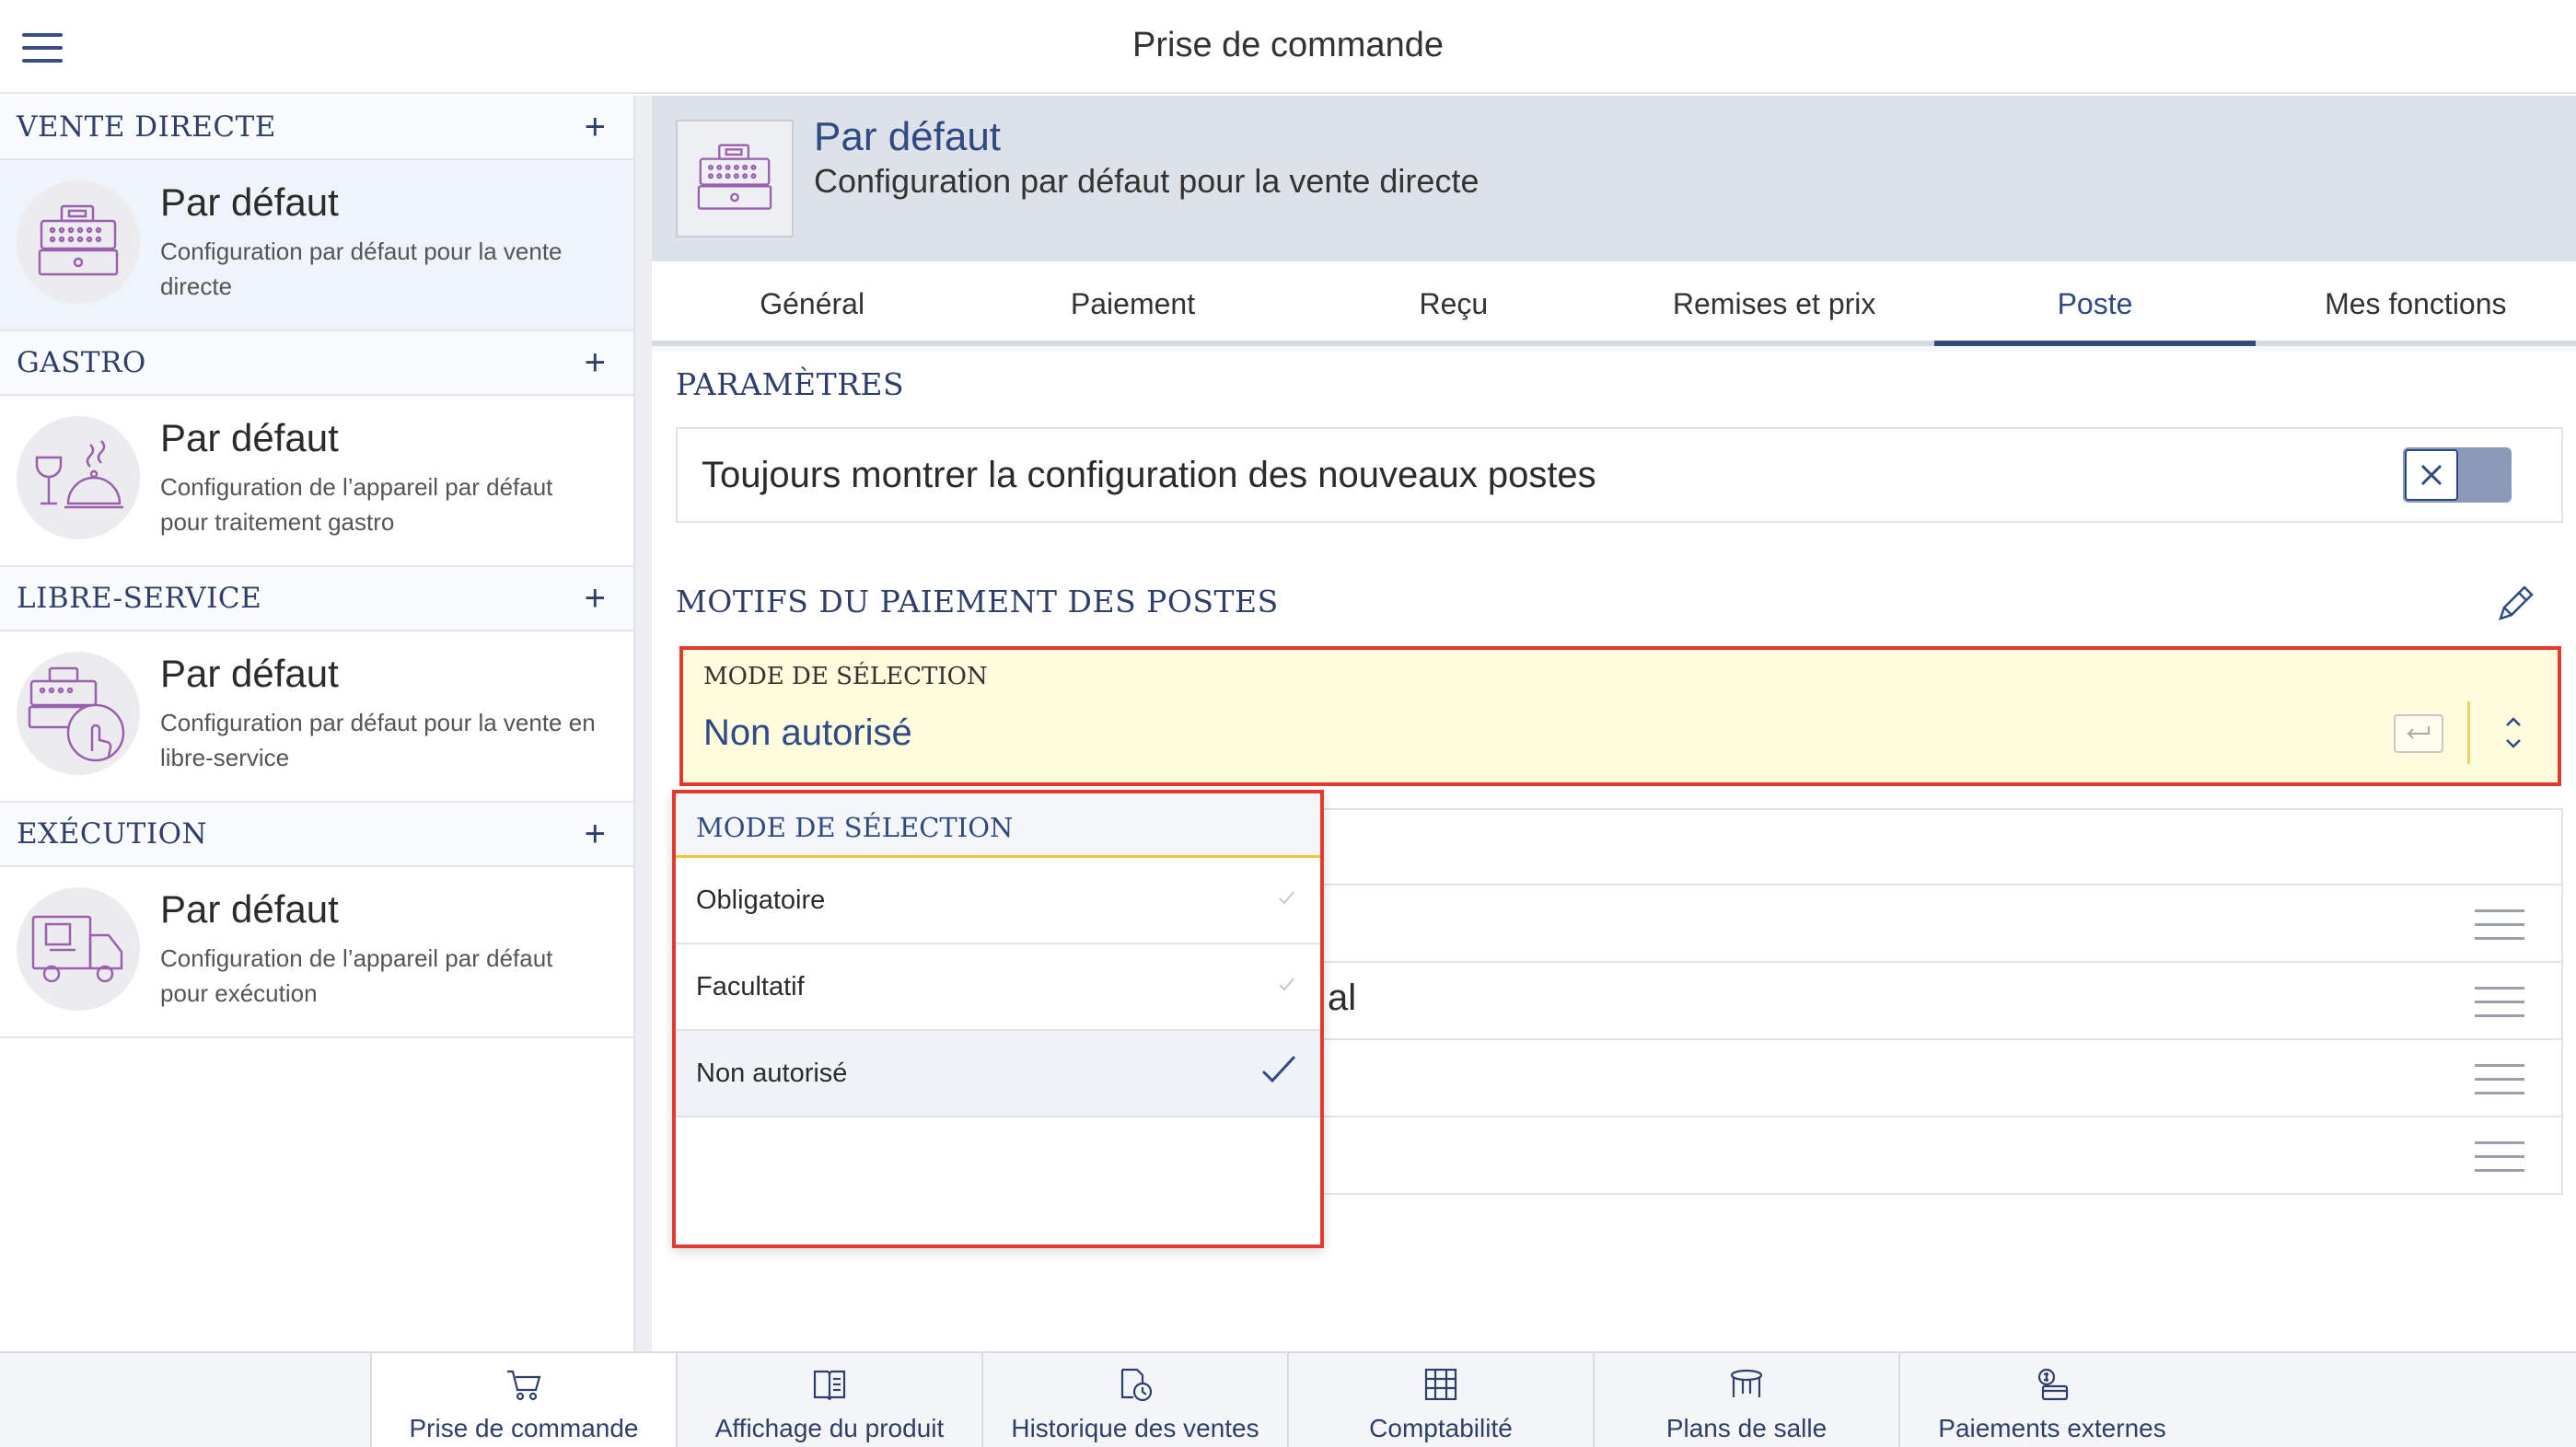  Describe the element at coordinates (139, 598) in the screenshot. I see `section-title: LIBRE-SERVICE` at that location.